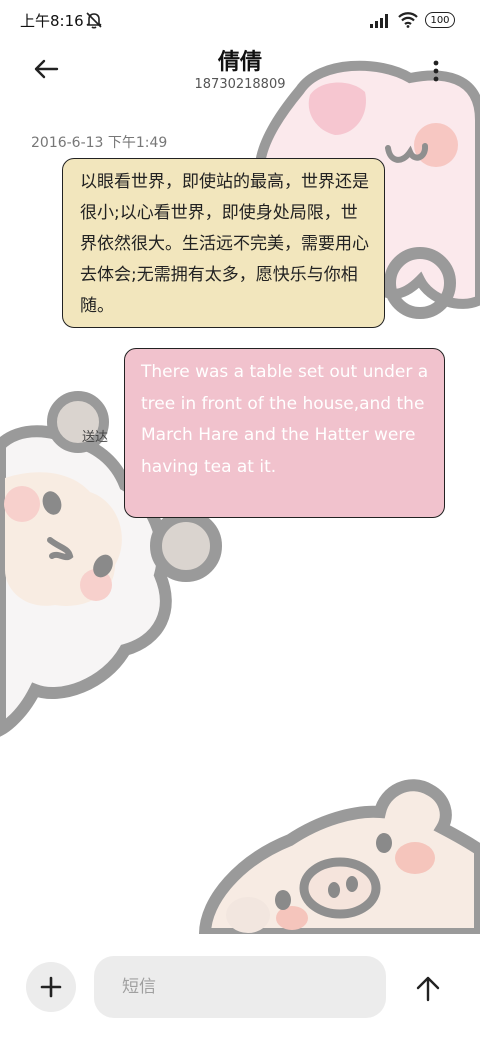 This screenshot has width=480, height=1040. I want to click on plus-icon, so click(51, 987).